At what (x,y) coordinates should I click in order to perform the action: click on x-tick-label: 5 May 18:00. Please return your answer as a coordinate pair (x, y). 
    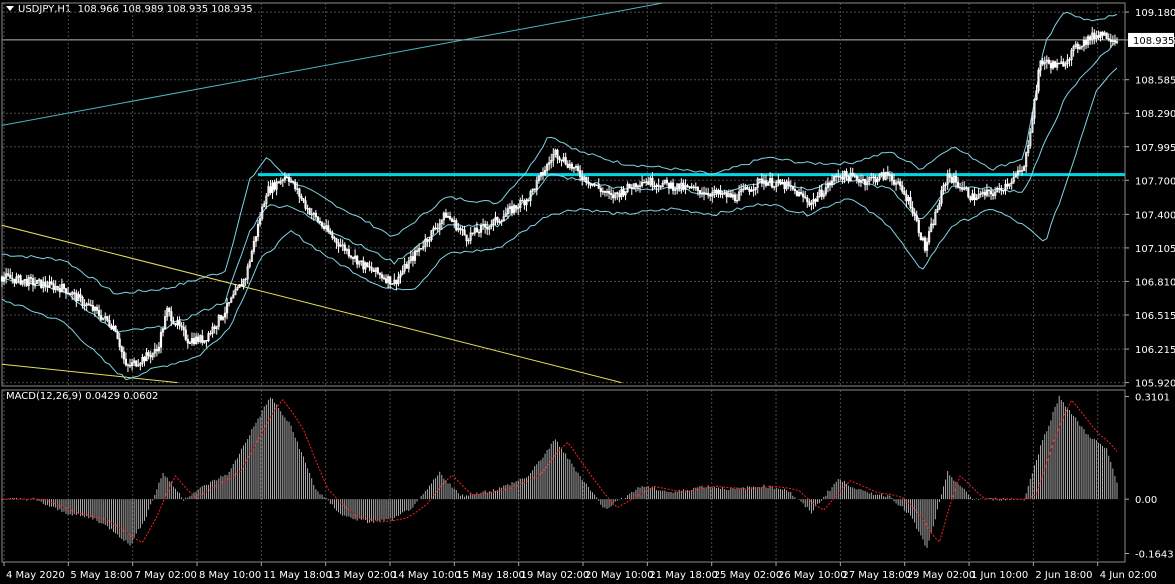
    Looking at the image, I should click on (101, 575).